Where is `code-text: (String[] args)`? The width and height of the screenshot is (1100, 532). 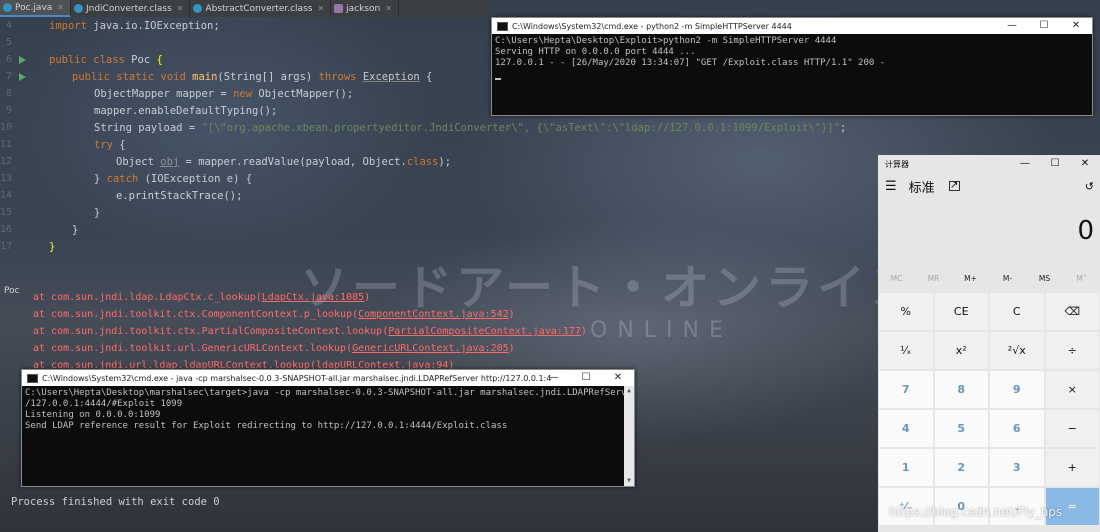
code-text: (String[] args) is located at coordinates (268, 77).